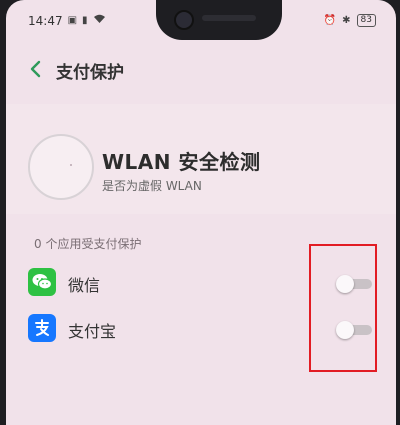  I want to click on wifi-icon, so click(99, 21).